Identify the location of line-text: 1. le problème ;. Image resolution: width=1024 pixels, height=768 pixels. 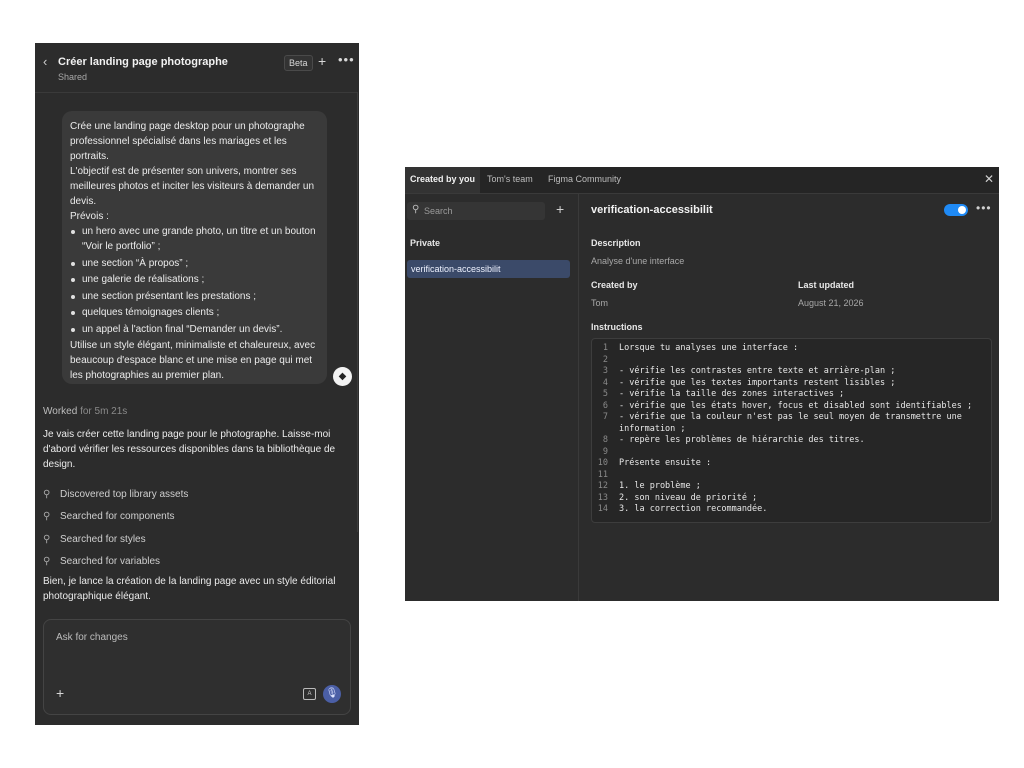
(660, 486).